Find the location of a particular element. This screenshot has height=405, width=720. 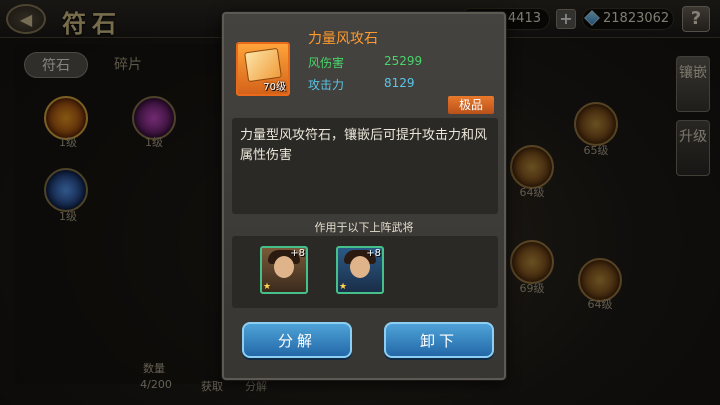

stat-label-wind-damage: 风伤害 is located at coordinates (326, 63).